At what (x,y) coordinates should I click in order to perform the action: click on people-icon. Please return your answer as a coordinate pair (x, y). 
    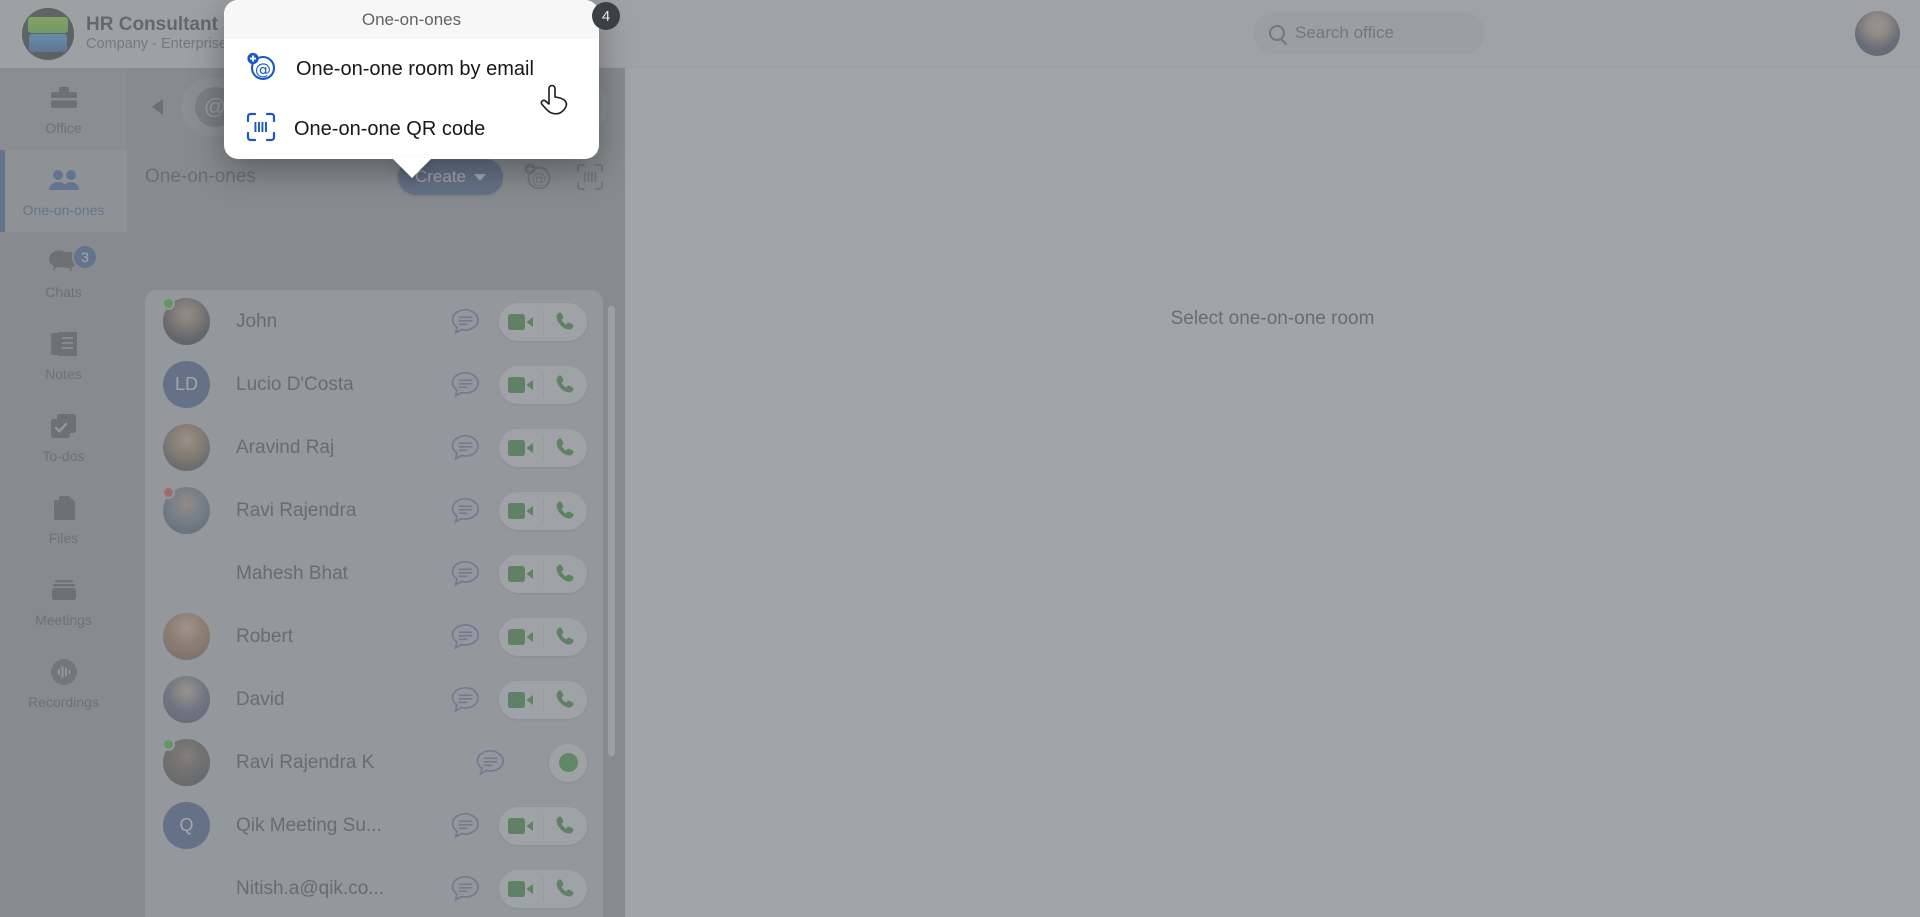
    Looking at the image, I should click on (64, 180).